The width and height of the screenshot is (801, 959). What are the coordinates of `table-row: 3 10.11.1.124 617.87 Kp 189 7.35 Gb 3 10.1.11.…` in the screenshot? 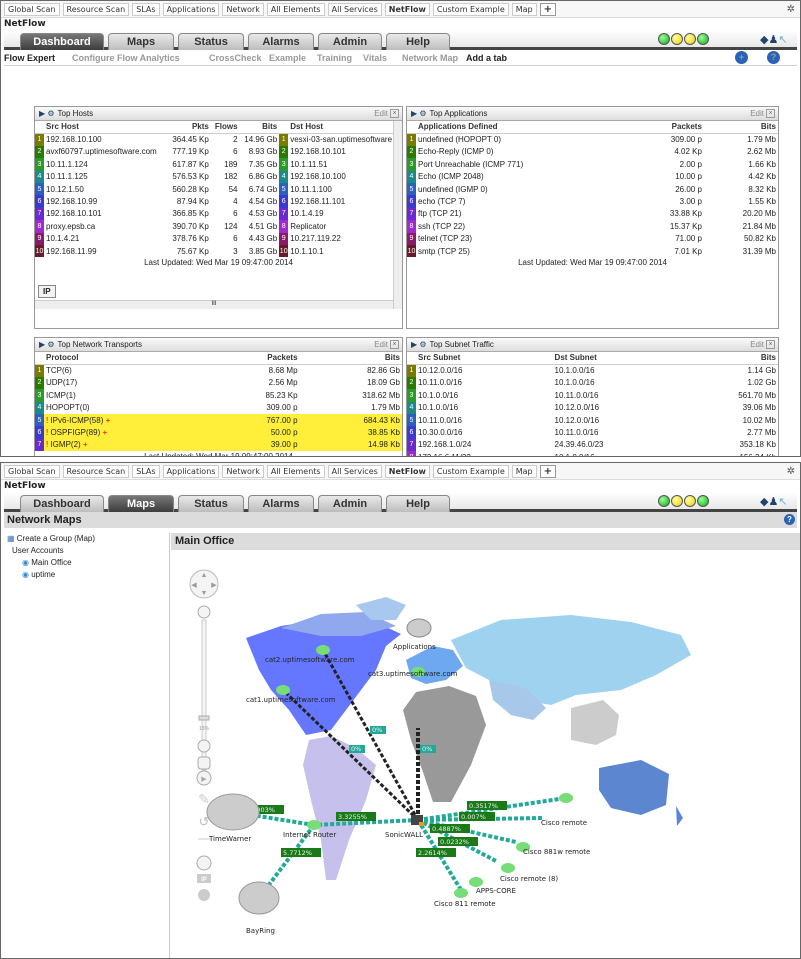 It's located at (218, 164).